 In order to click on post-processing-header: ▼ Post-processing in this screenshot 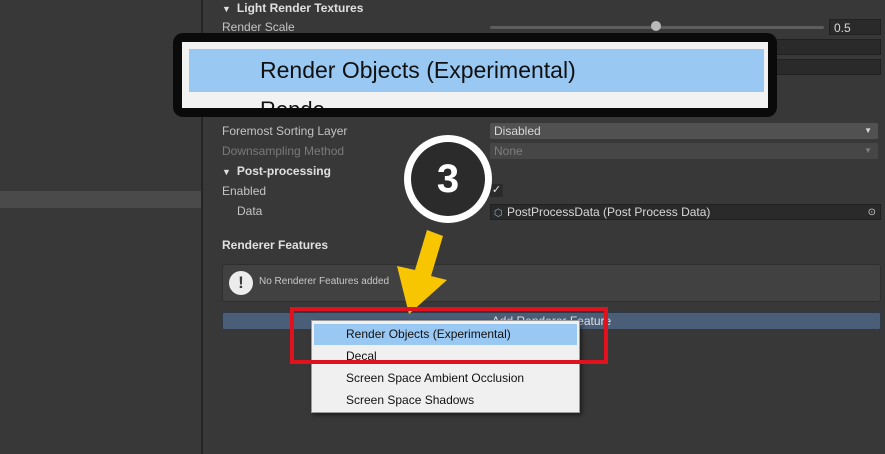, I will do `click(276, 171)`.